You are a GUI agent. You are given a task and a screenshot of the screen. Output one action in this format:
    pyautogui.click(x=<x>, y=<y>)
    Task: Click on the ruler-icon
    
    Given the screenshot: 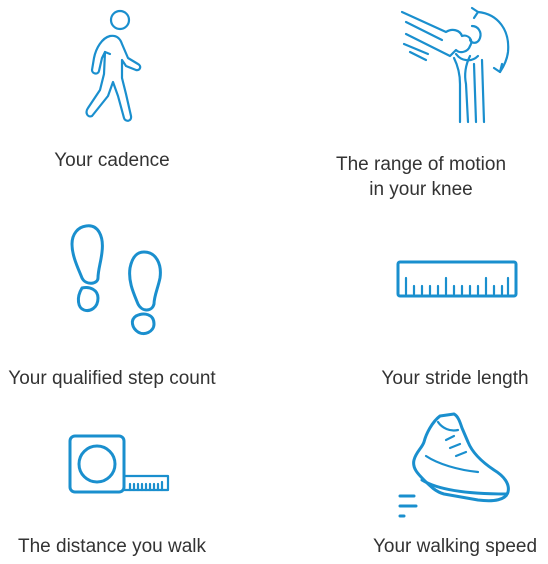 What is the action you would take?
    pyautogui.click(x=457, y=279)
    